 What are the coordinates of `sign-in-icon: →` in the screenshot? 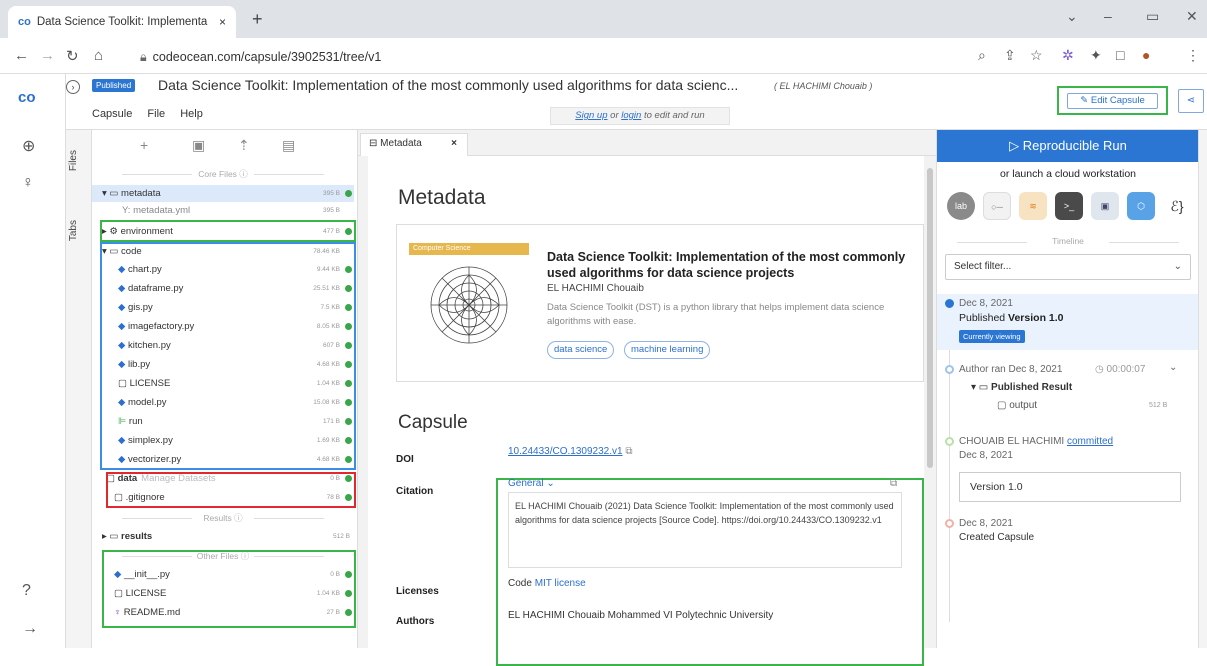 It's located at (30, 629).